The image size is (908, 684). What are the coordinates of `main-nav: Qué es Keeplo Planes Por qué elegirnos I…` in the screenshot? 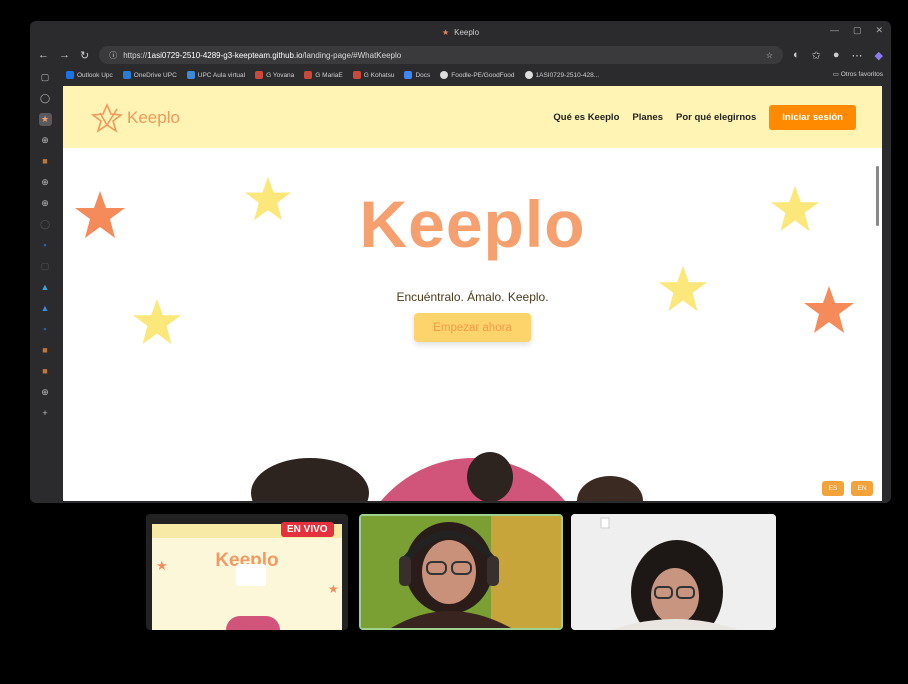 It's located at (704, 117).